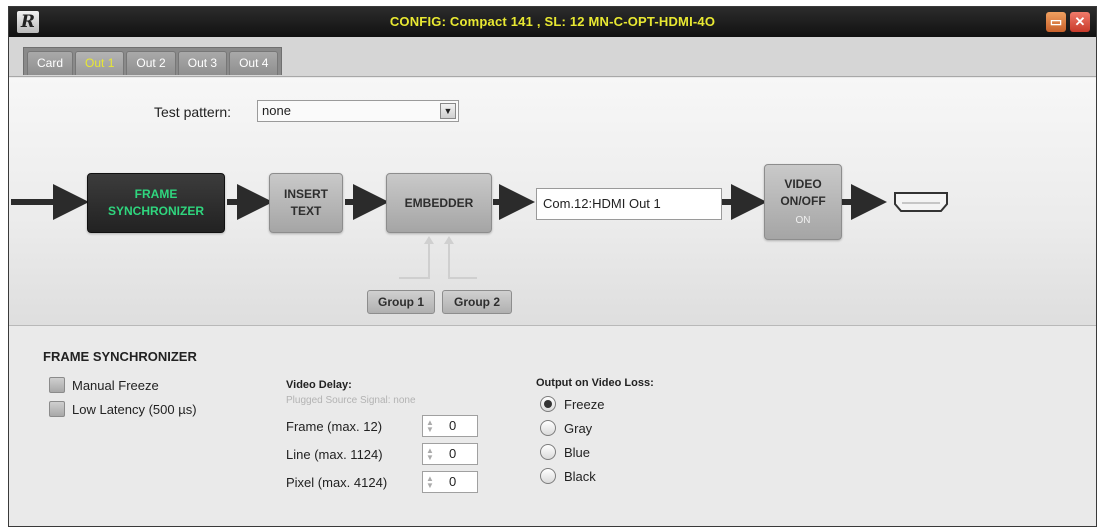 This screenshot has width=1099, height=529. Describe the element at coordinates (57, 385) in the screenshot. I see `manual-freeze-box` at that location.